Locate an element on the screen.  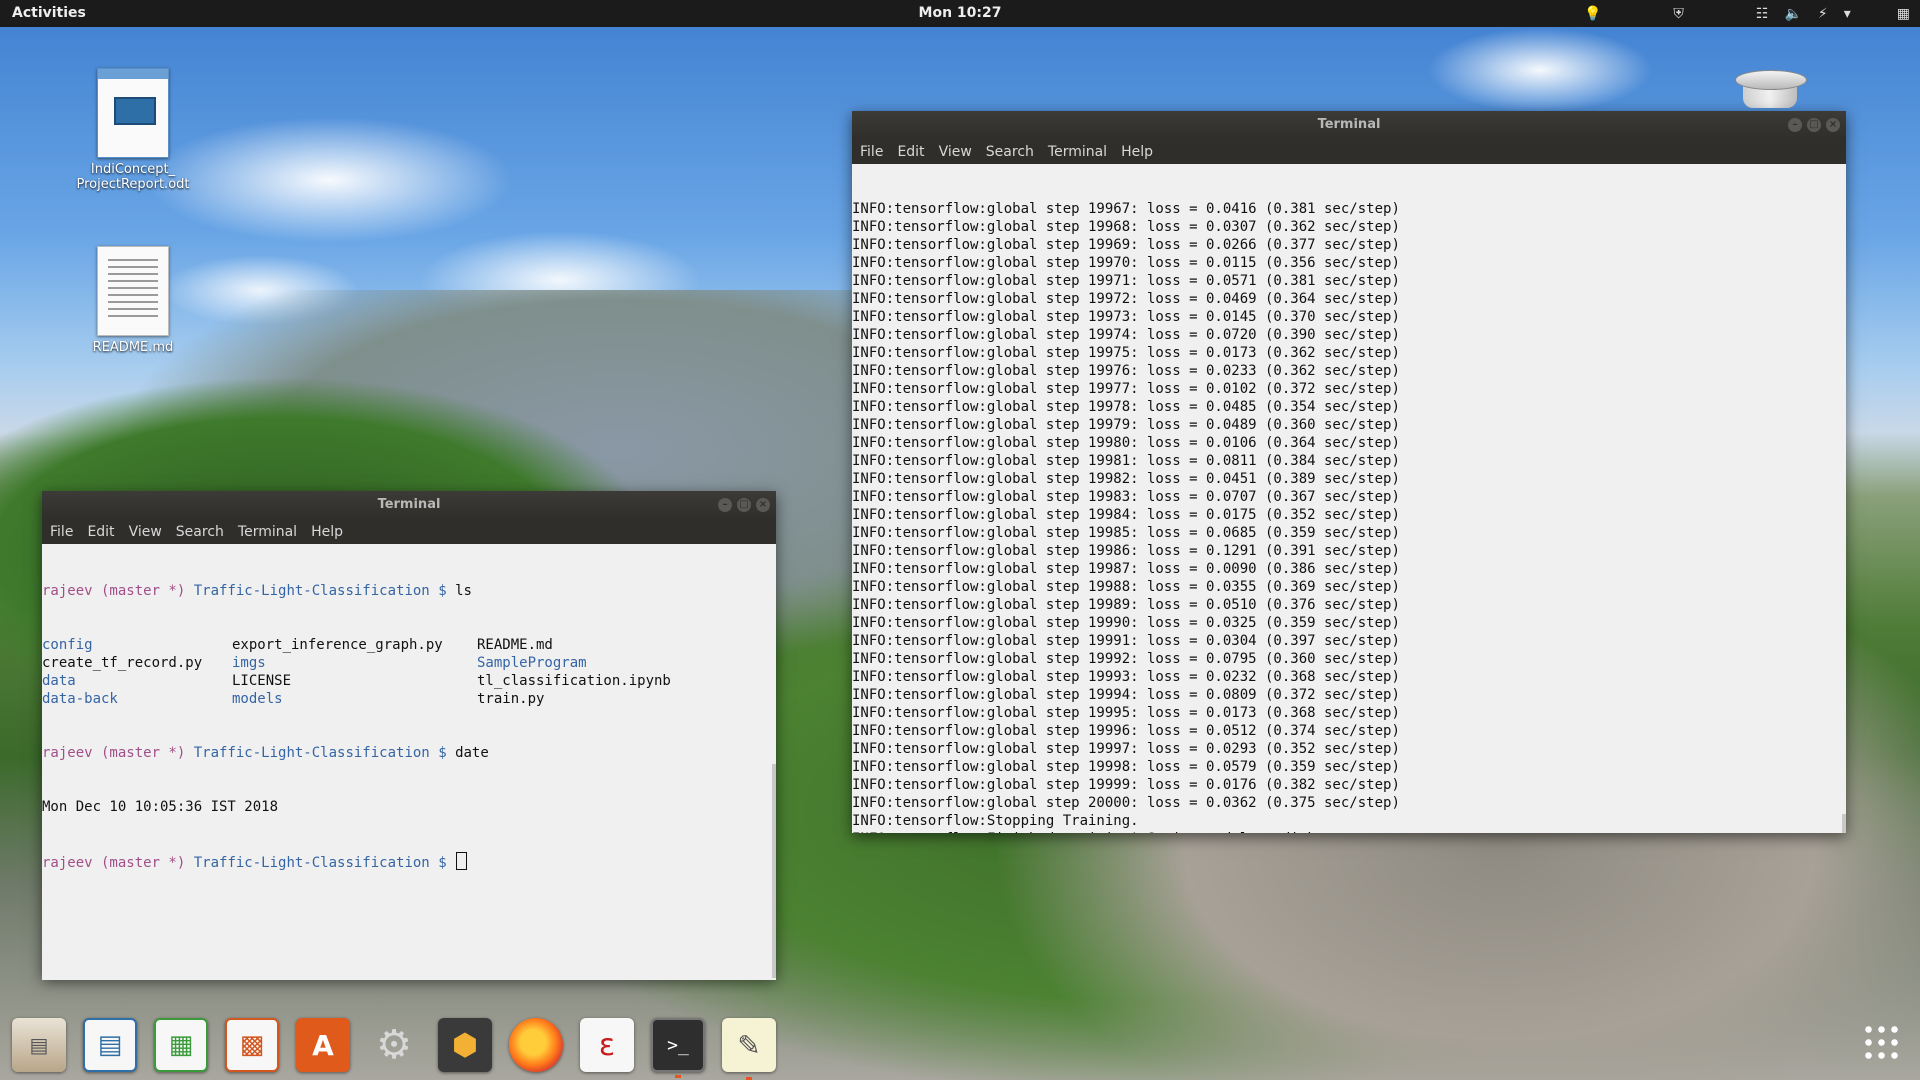
firefox-icon is located at coordinates (536, 1045).